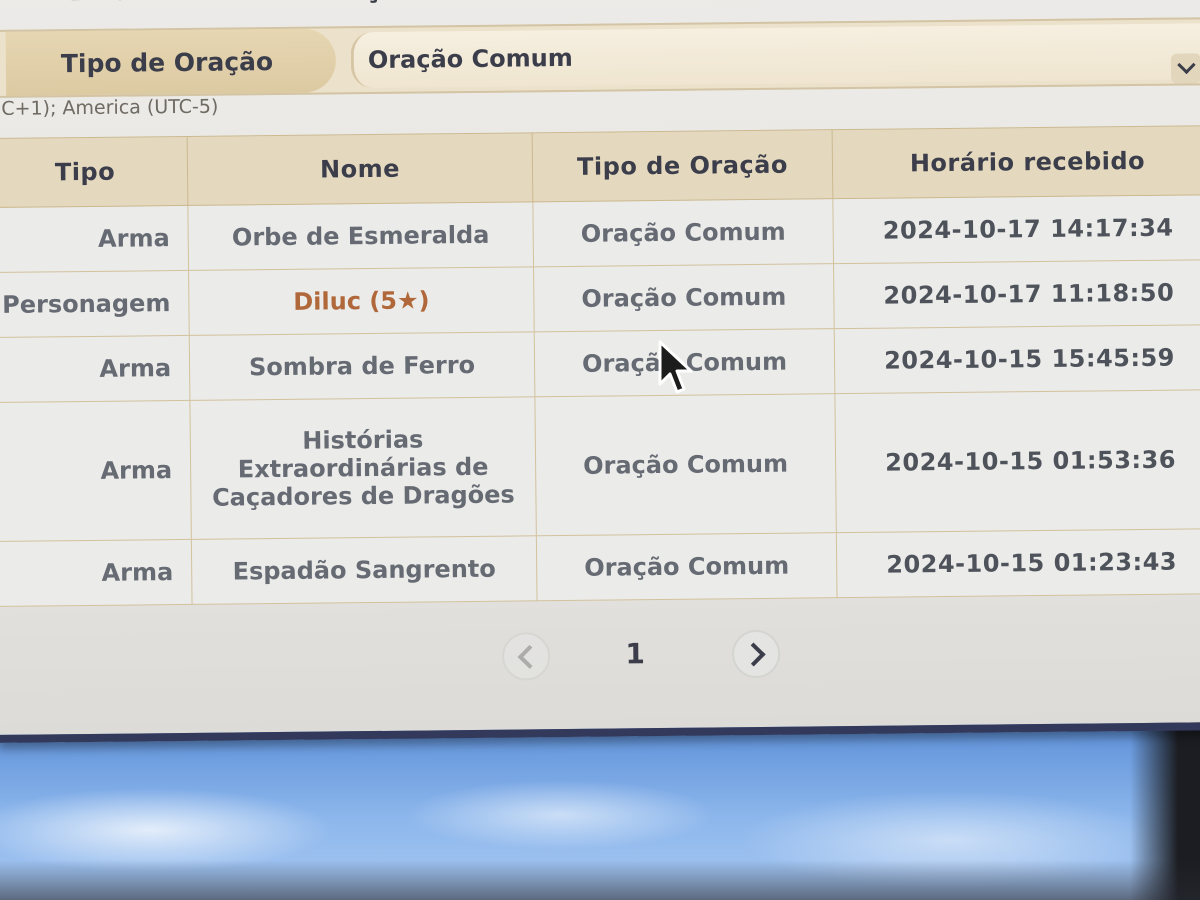 Image resolution: width=1200 pixels, height=900 pixels. What do you see at coordinates (110, 107) in the screenshot?
I see `timezone-note: C+1); America (UTC-5)` at bounding box center [110, 107].